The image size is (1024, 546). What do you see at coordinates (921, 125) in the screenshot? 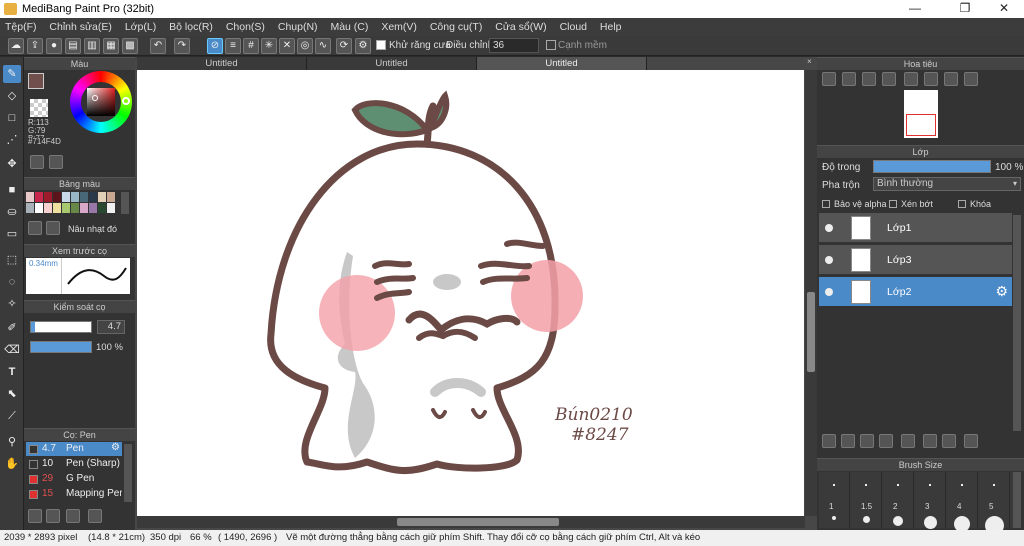
I see `navigator-viewport` at bounding box center [921, 125].